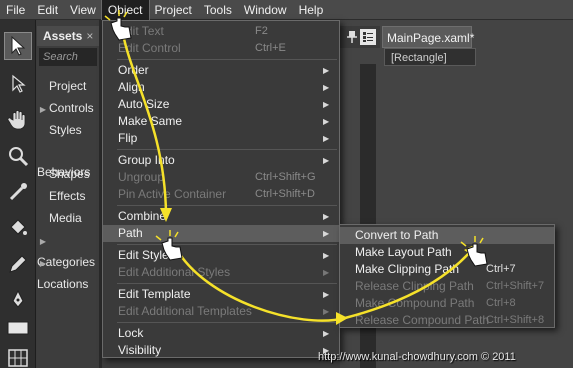 The height and width of the screenshot is (368, 573). Describe the element at coordinates (447, 252) in the screenshot. I see `menu-item-make-layout-path: Make Layout Path` at that location.